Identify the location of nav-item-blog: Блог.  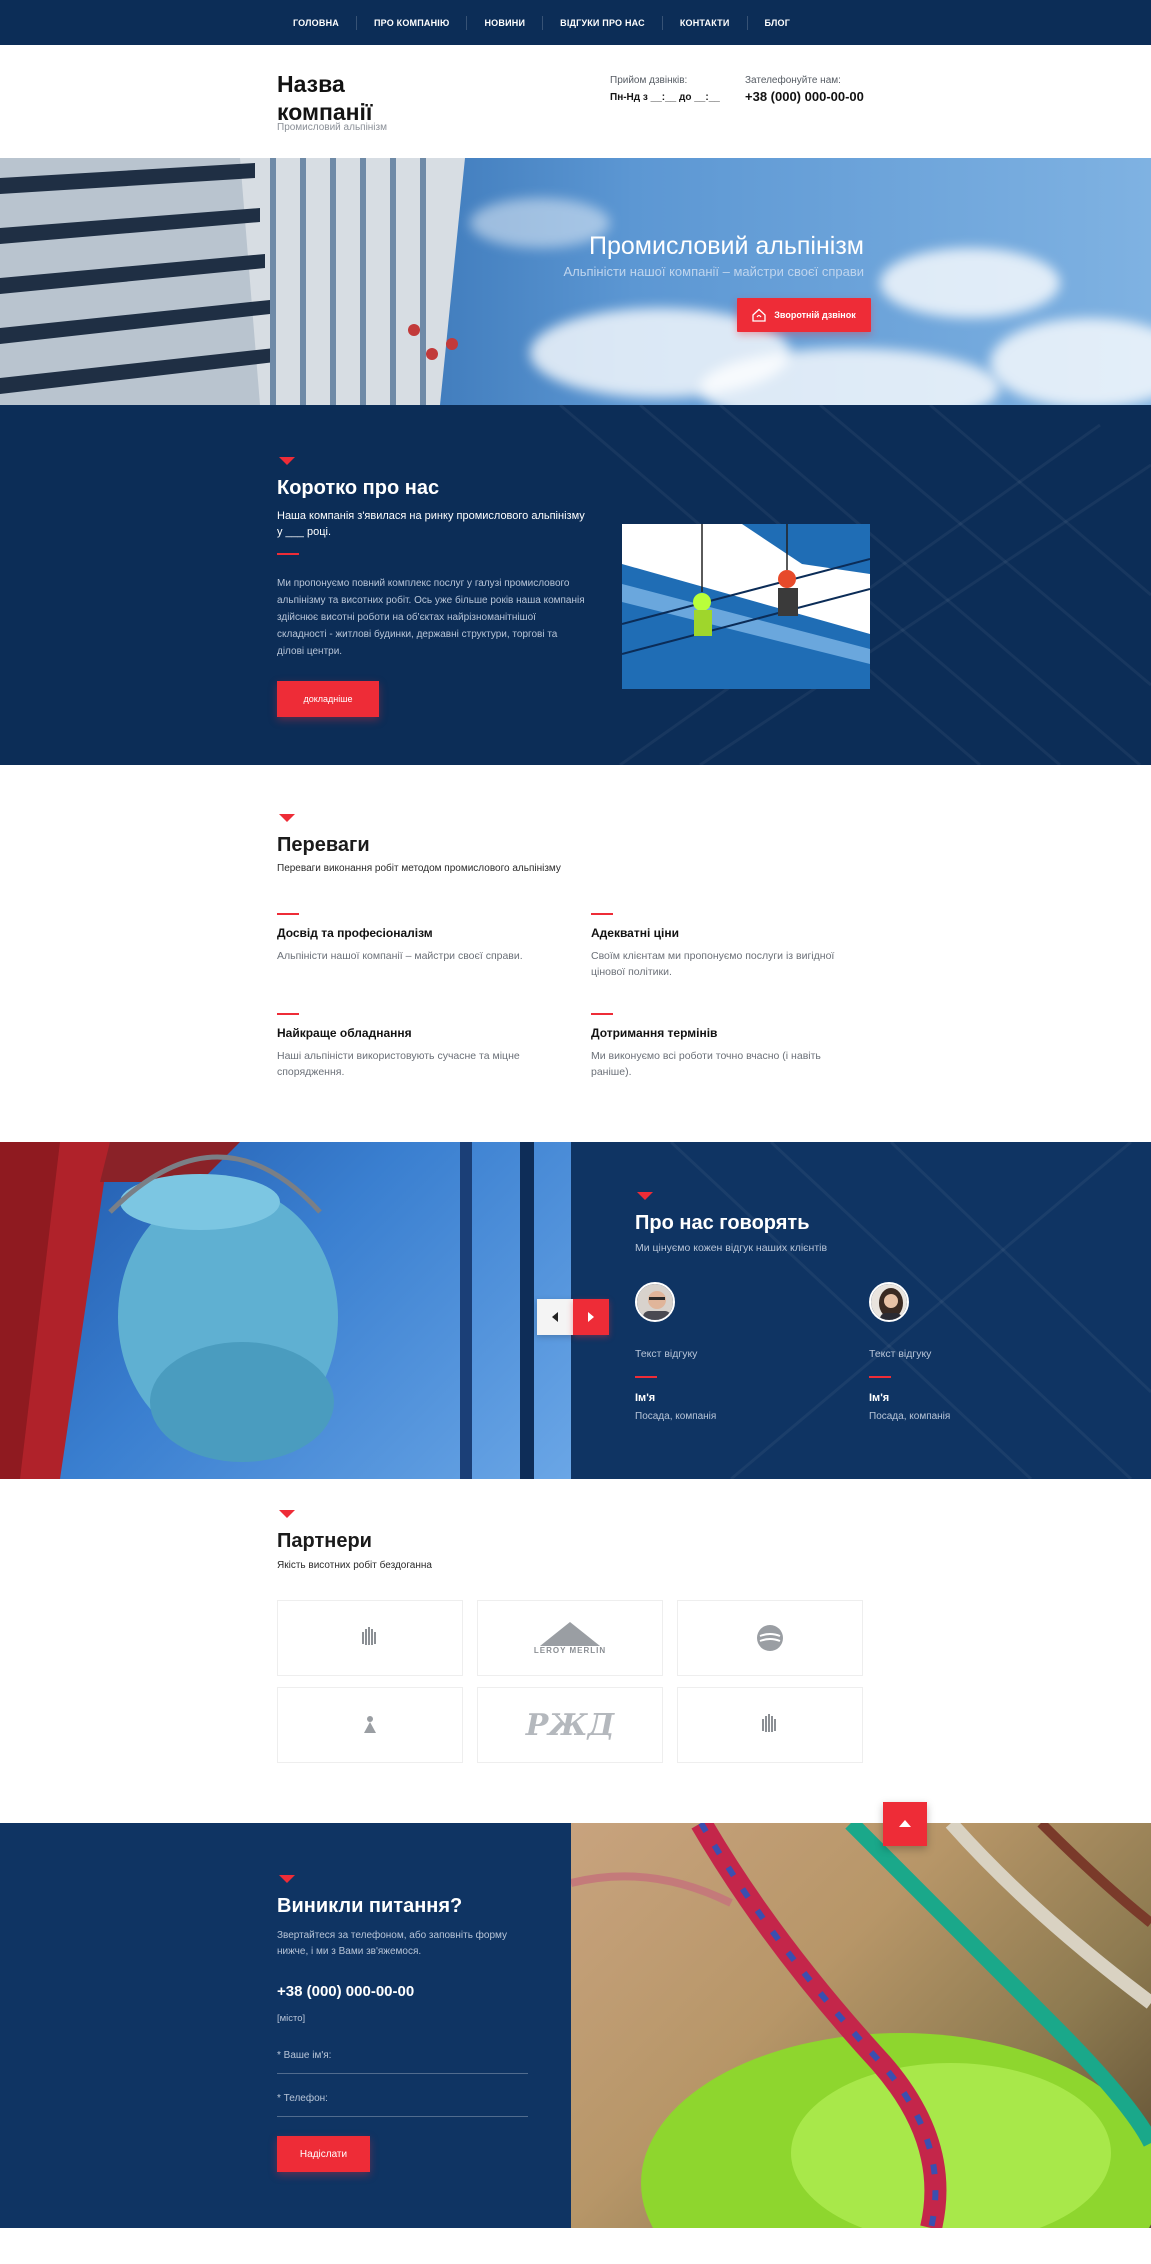
(776, 22).